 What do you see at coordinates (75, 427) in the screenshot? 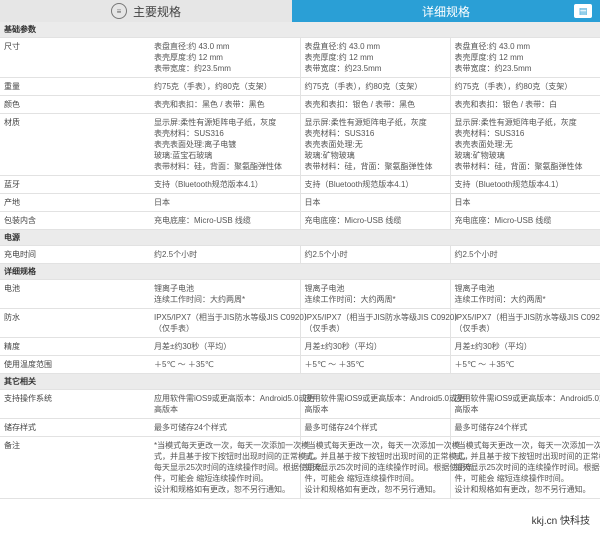
I see `spec-label: 储存样式` at bounding box center [75, 427].